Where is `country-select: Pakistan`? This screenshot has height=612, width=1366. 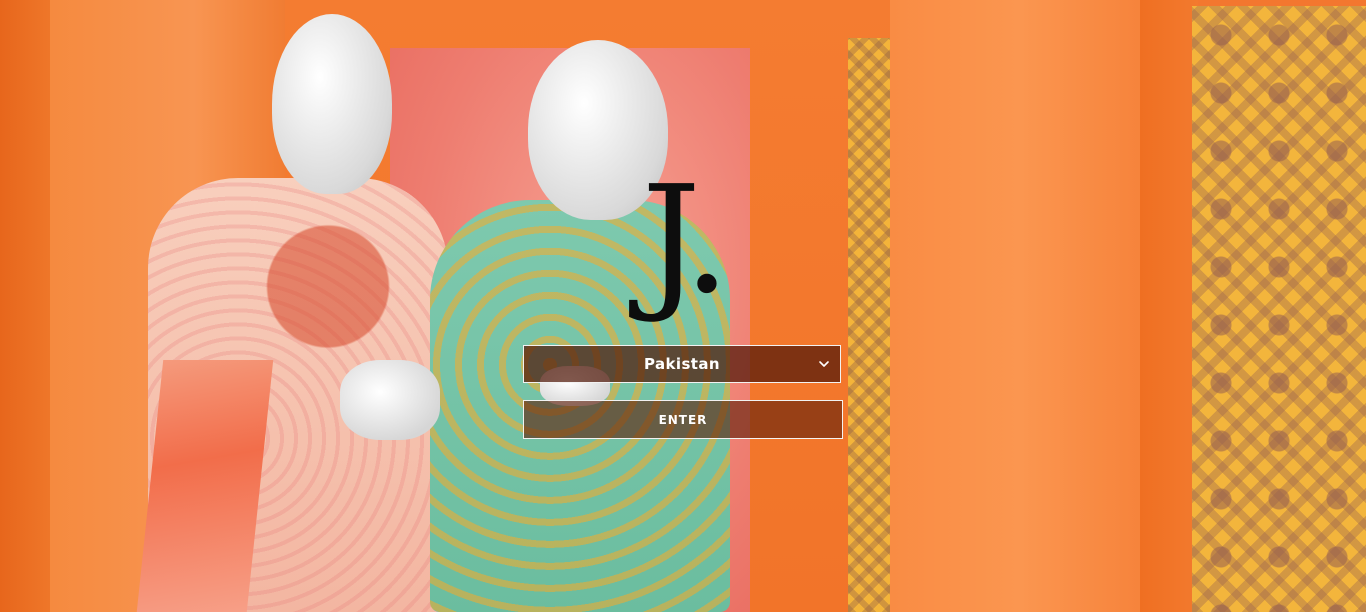
country-select: Pakistan is located at coordinates (682, 364).